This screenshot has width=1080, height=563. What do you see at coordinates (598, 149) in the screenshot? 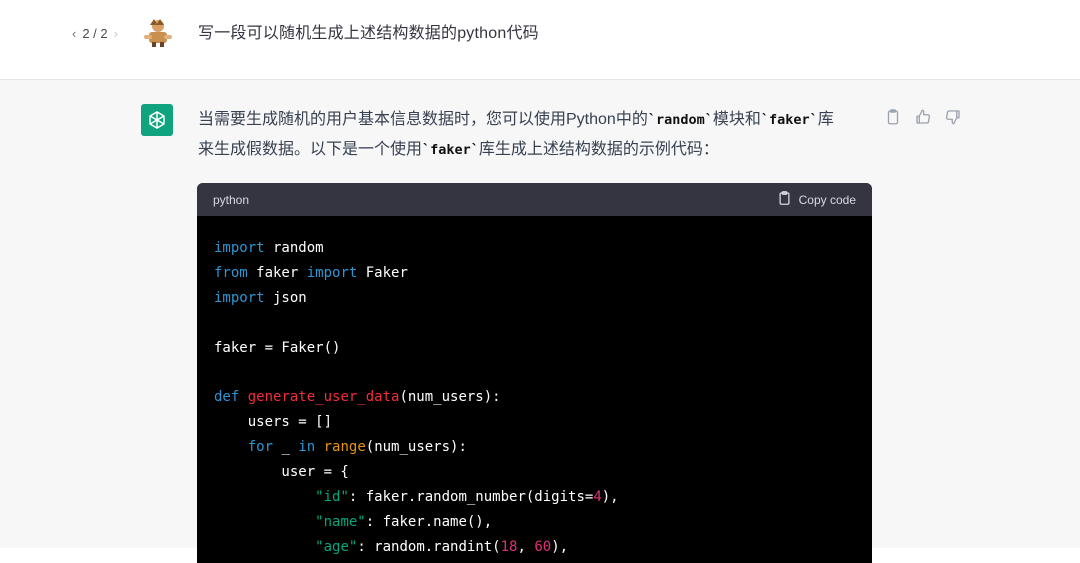
I see `answer-text-part: 库生成上述结构数据的示例代码：` at bounding box center [598, 149].